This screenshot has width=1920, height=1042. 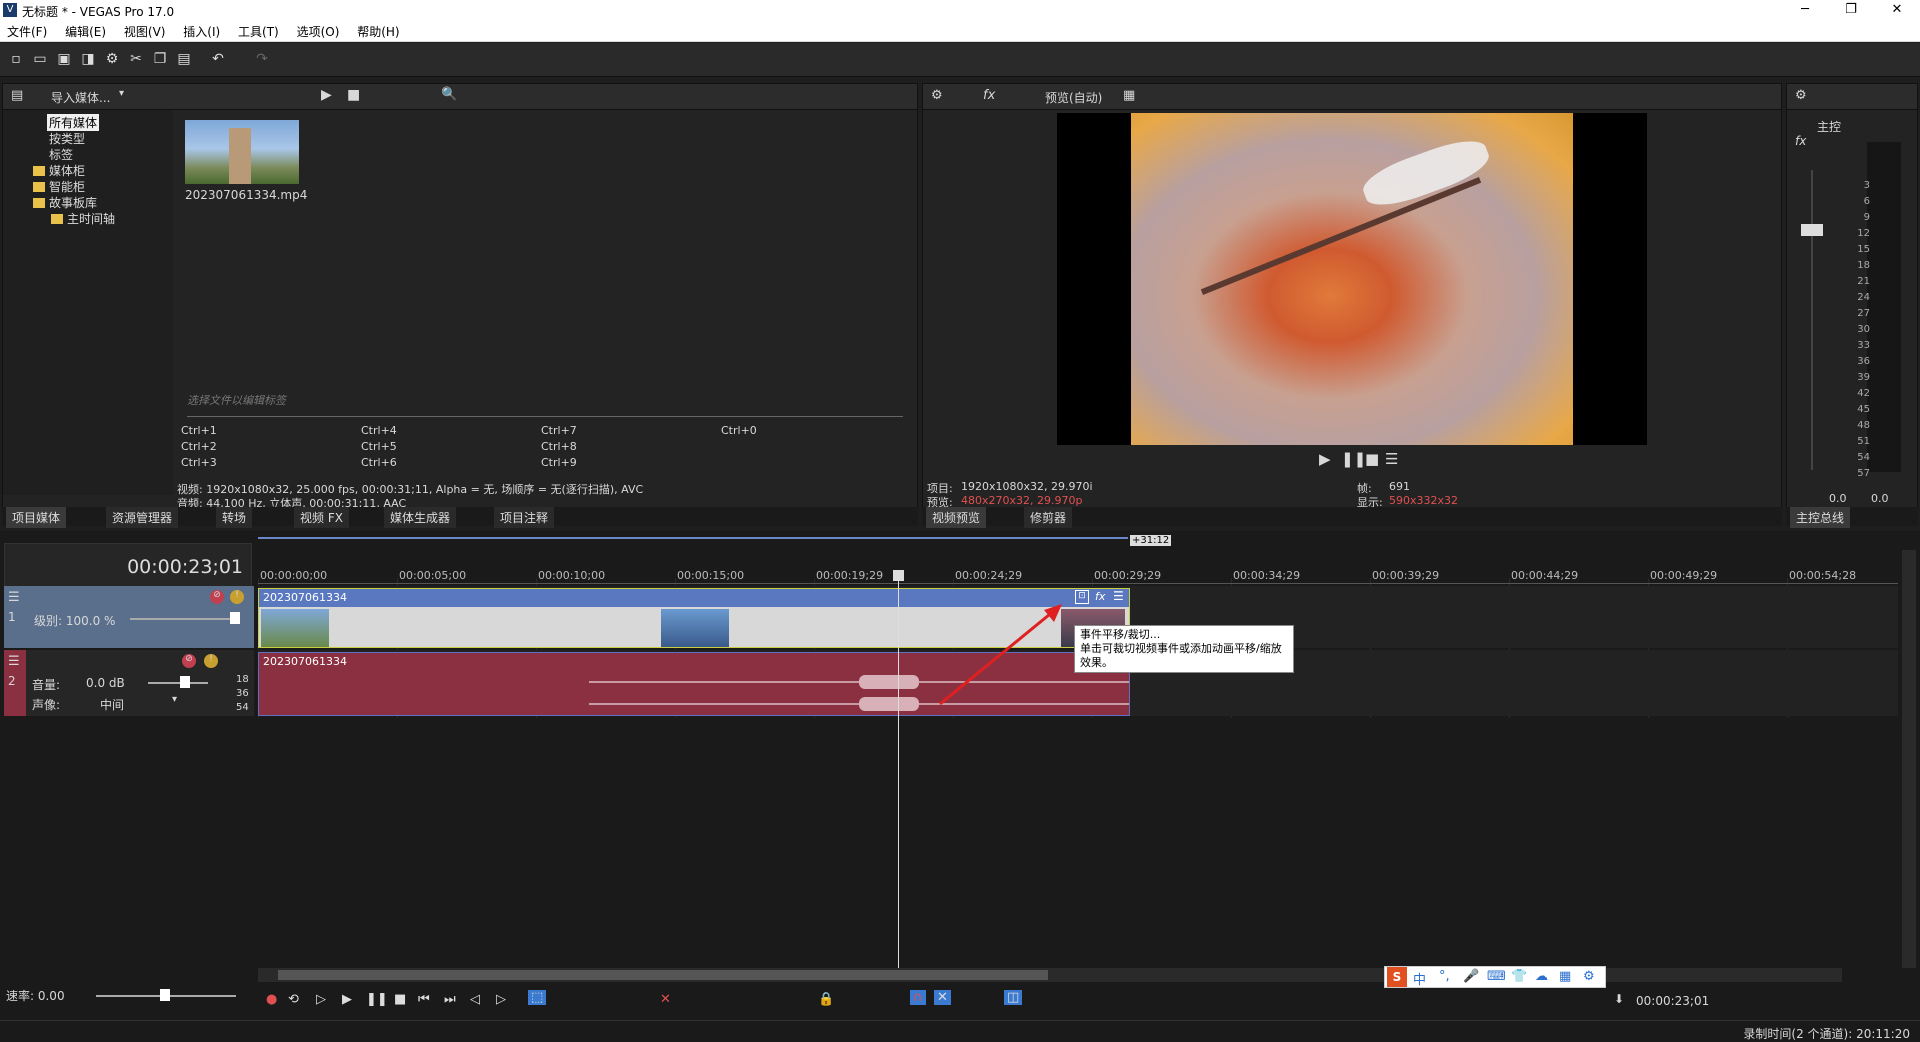 What do you see at coordinates (178, 683) in the screenshot?
I see `volume-slider` at bounding box center [178, 683].